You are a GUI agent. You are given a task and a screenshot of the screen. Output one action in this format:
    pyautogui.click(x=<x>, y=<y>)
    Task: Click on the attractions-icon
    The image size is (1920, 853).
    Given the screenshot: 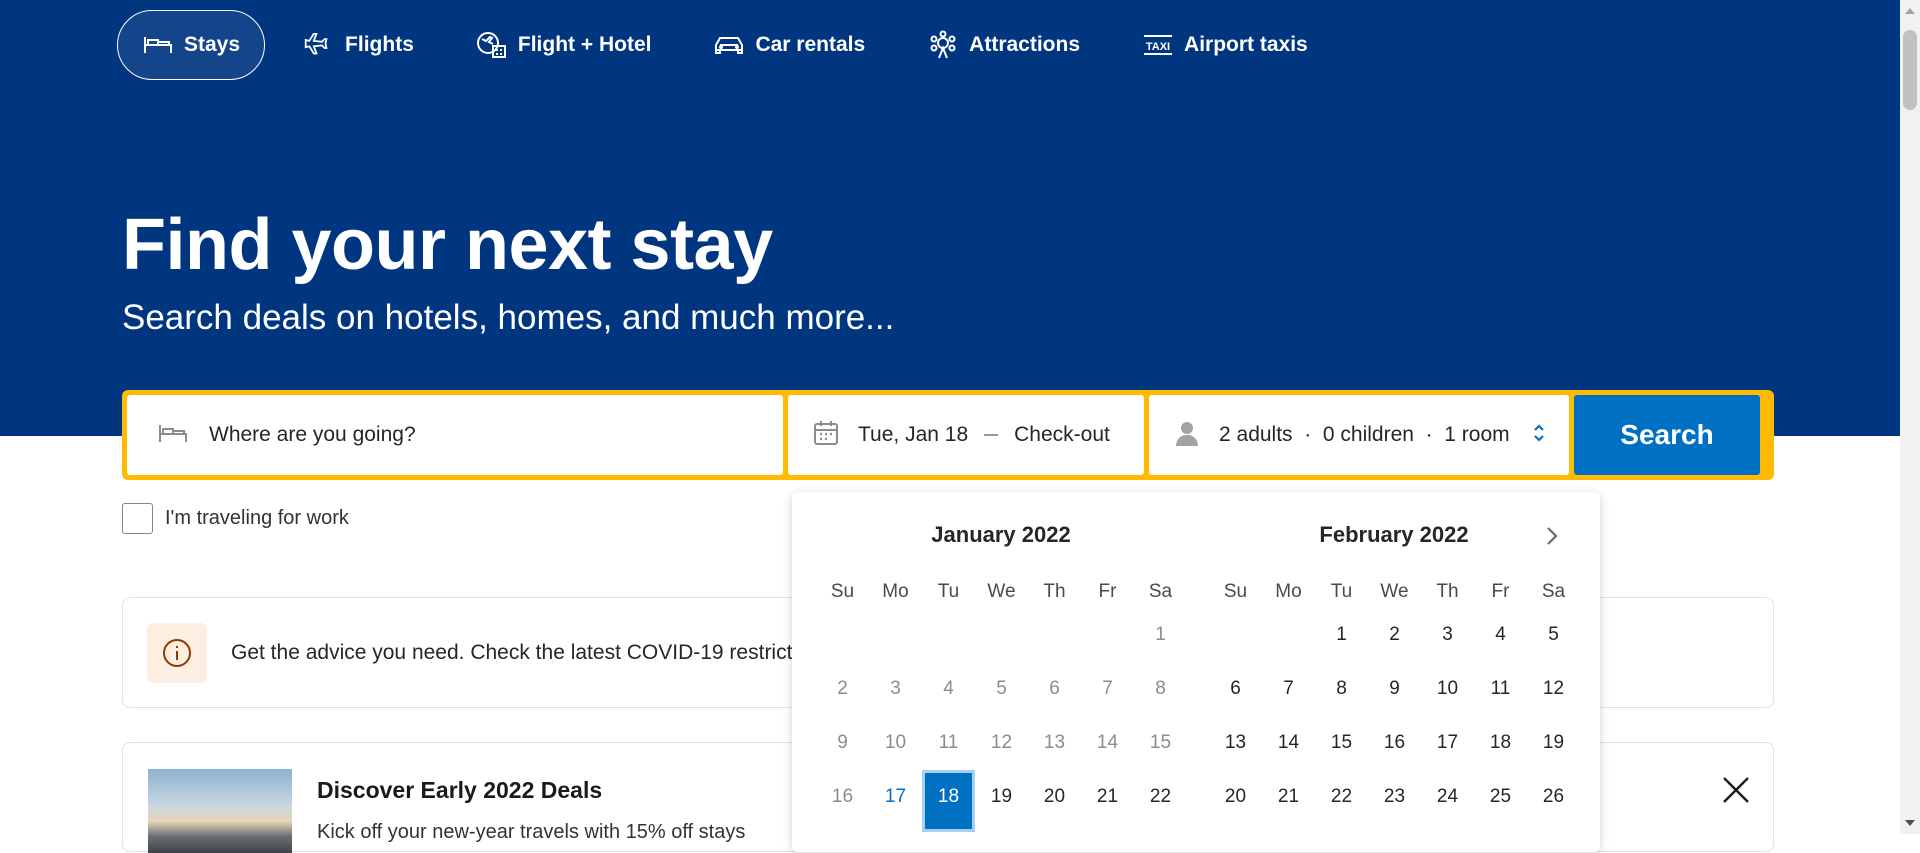 What is the action you would take?
    pyautogui.click(x=943, y=44)
    